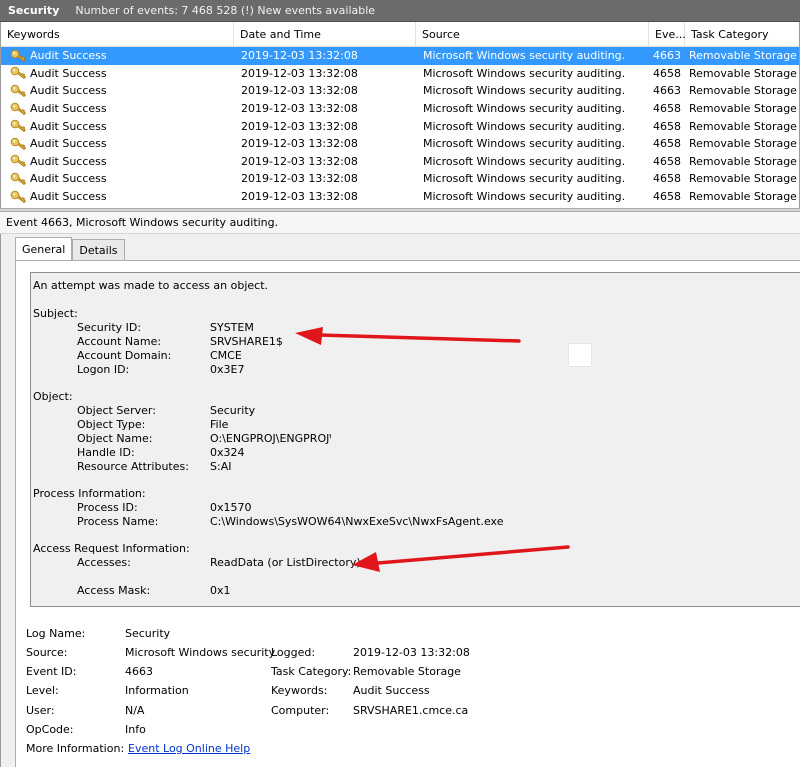  I want to click on column-header-task-category: Task Category, so click(742, 34).